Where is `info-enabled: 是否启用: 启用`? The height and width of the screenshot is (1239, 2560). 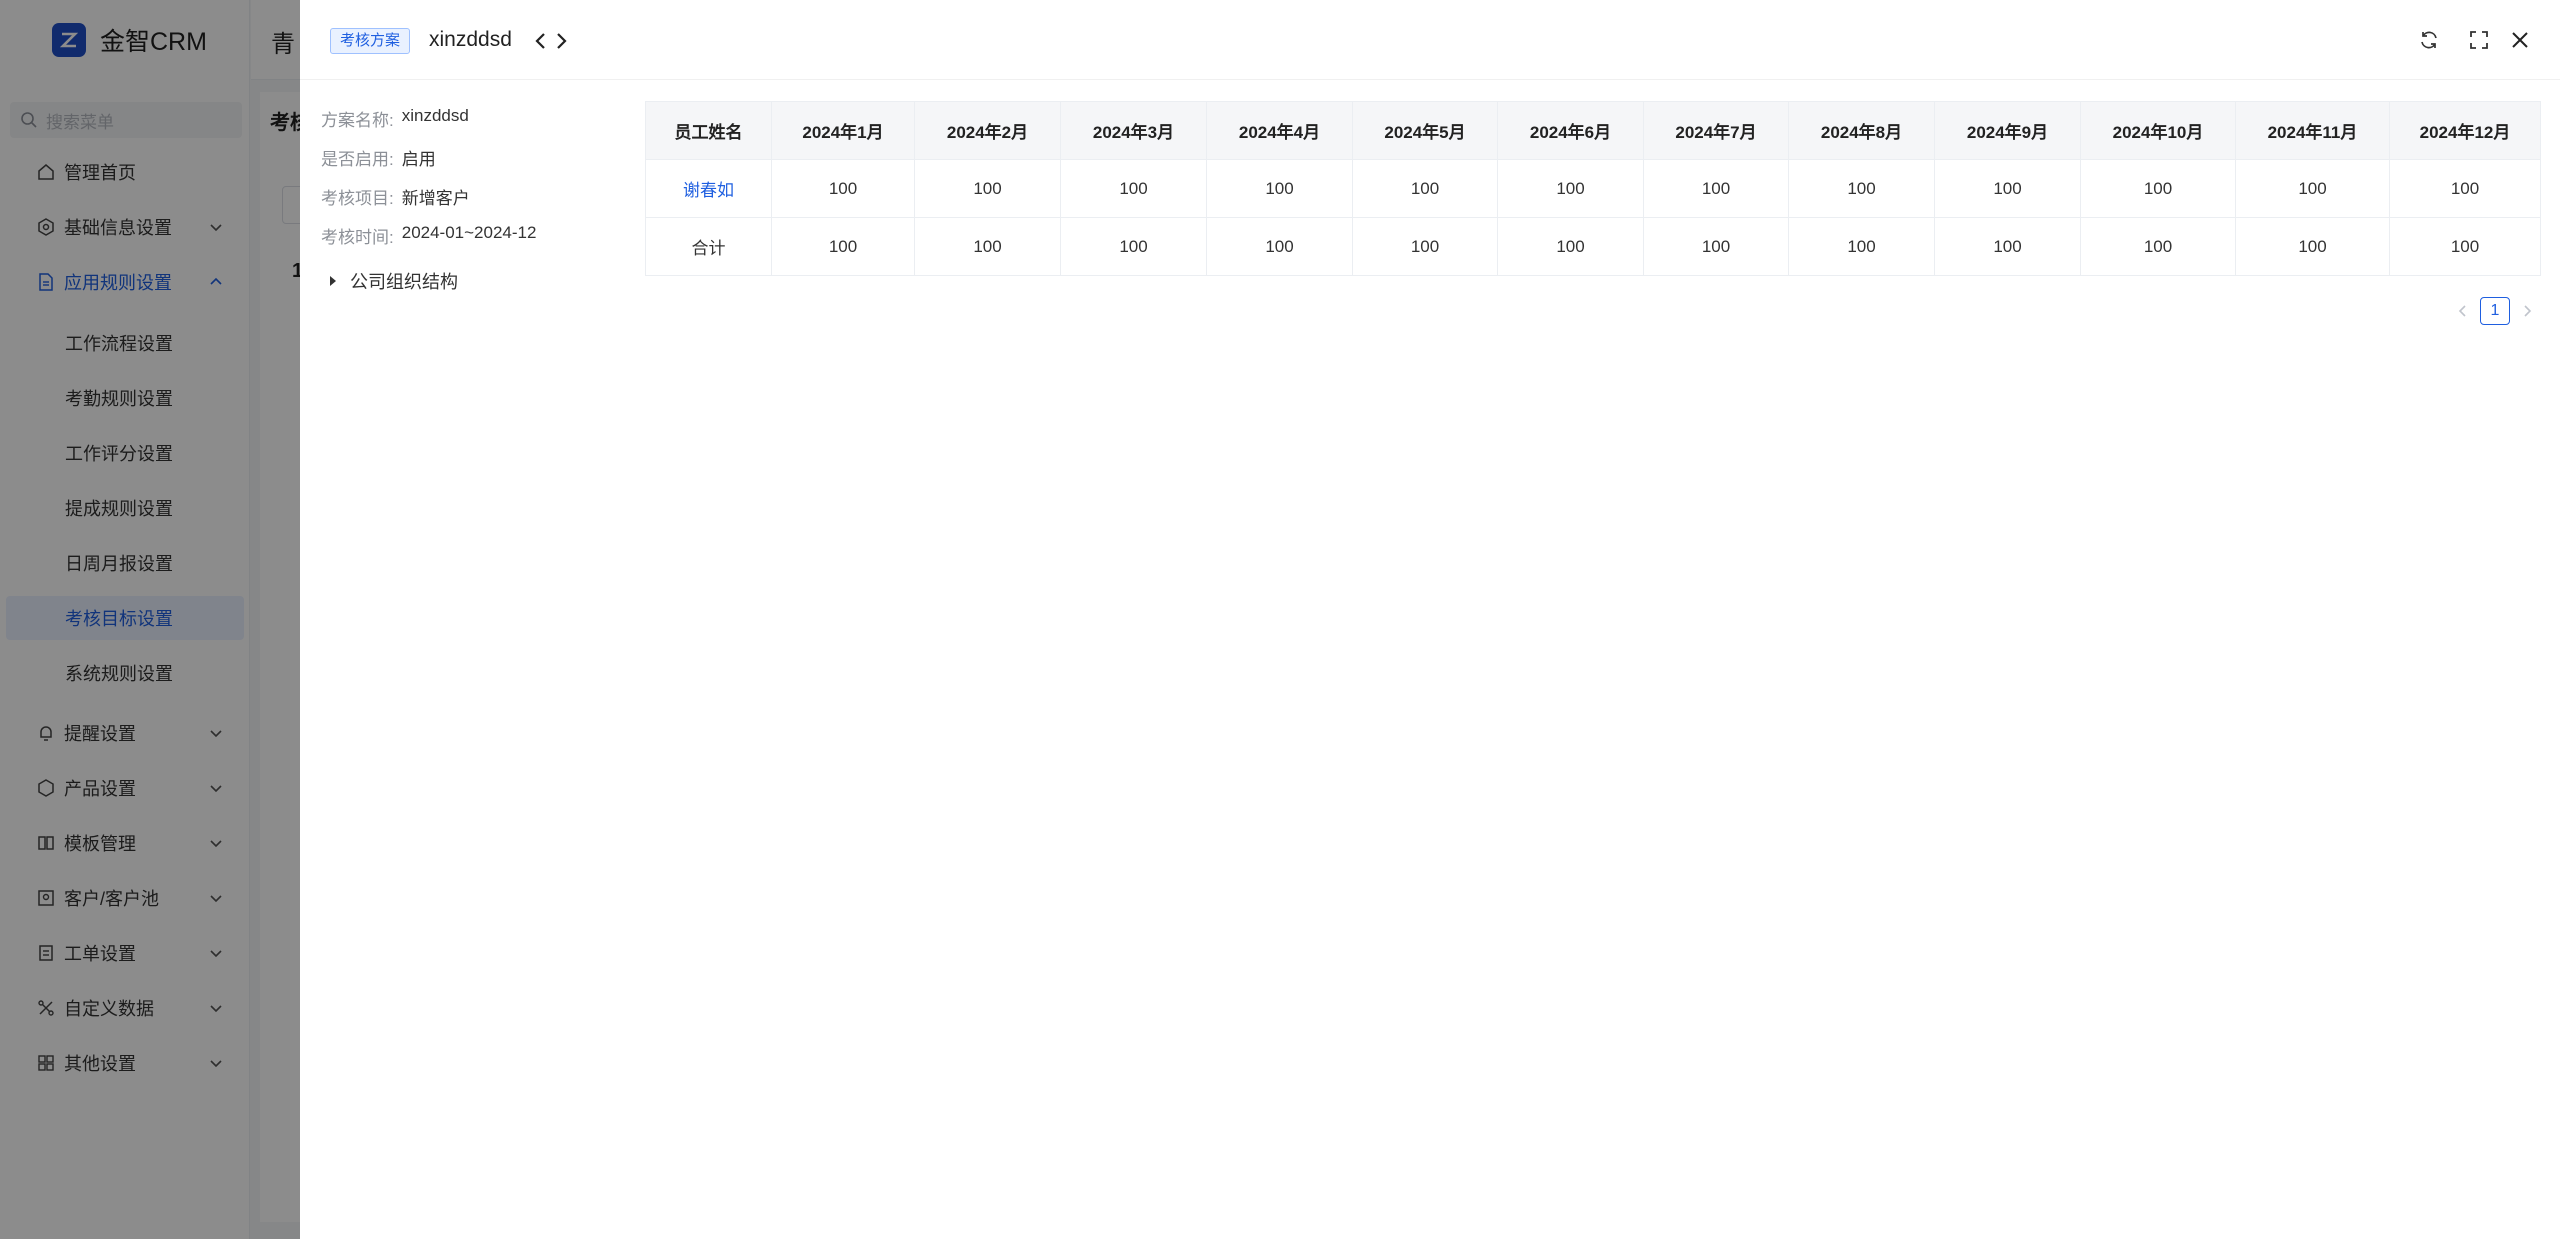 info-enabled: 是否启用: 启用 is located at coordinates (378, 157).